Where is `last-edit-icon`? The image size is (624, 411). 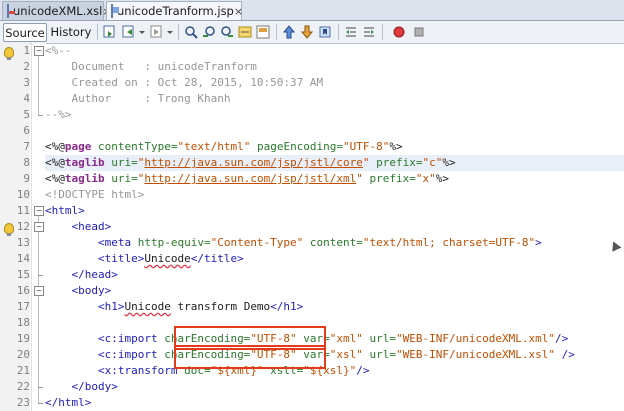 last-edit-icon is located at coordinates (110, 32).